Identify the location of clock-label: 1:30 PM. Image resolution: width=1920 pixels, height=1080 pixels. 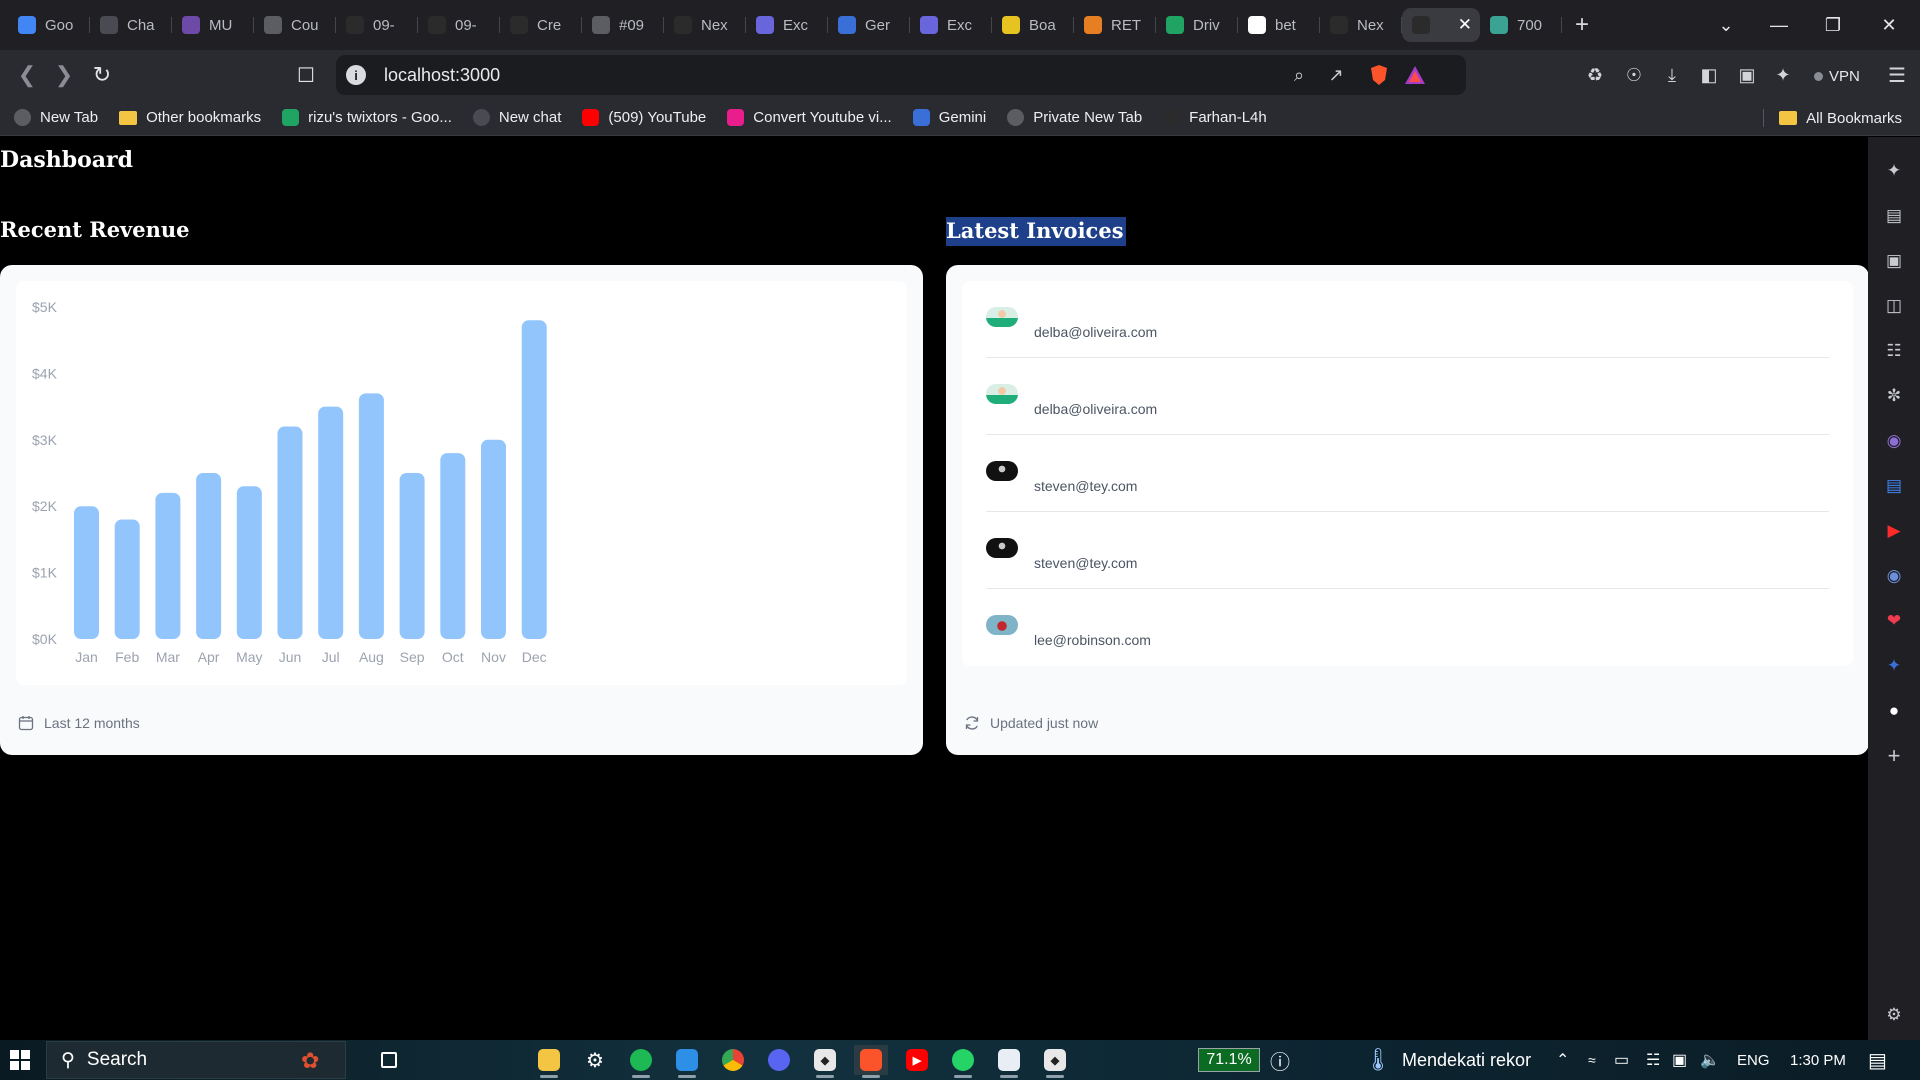
(1818, 1060).